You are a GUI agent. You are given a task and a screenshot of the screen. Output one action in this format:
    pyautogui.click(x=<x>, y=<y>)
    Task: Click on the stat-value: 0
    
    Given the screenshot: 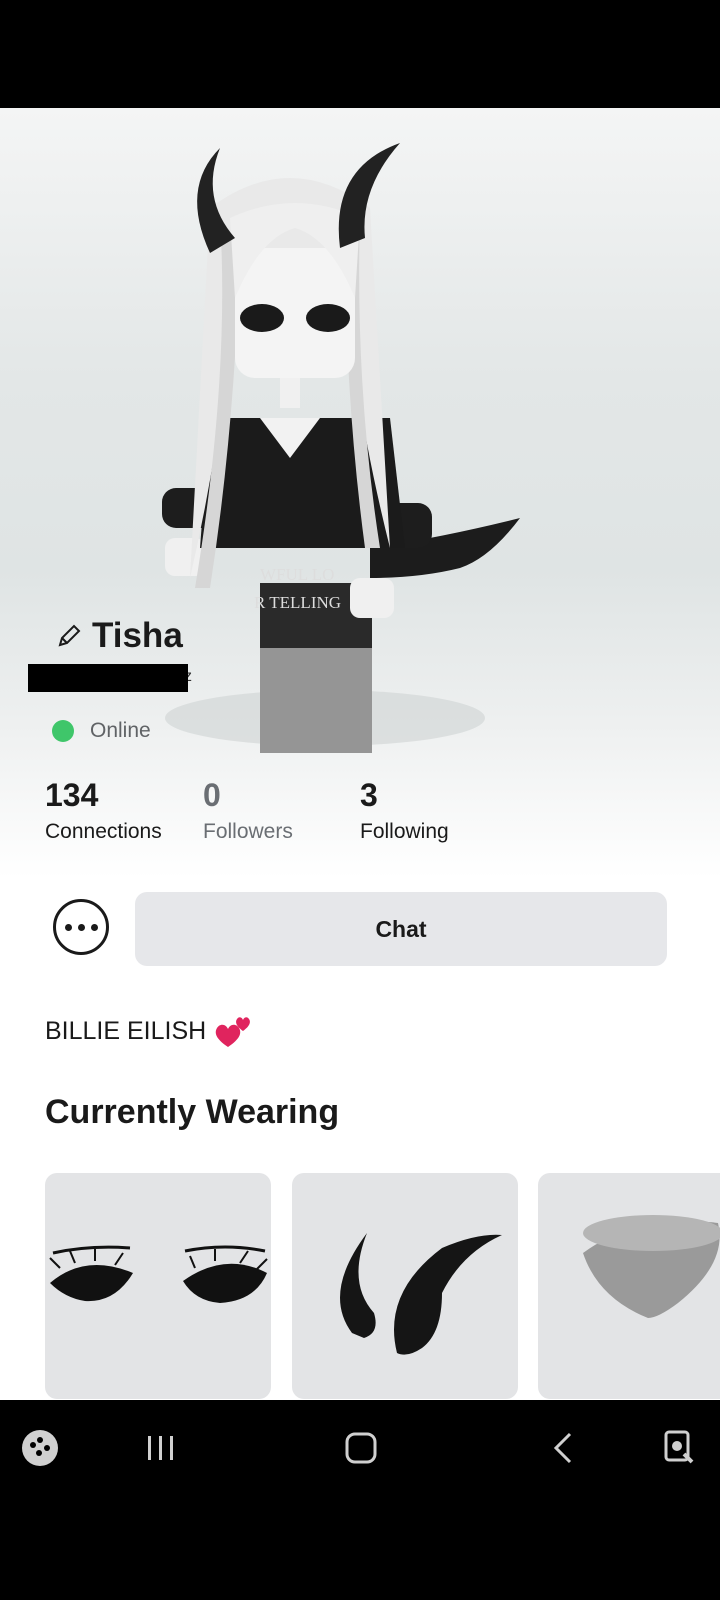 What is the action you would take?
    pyautogui.click(x=212, y=795)
    